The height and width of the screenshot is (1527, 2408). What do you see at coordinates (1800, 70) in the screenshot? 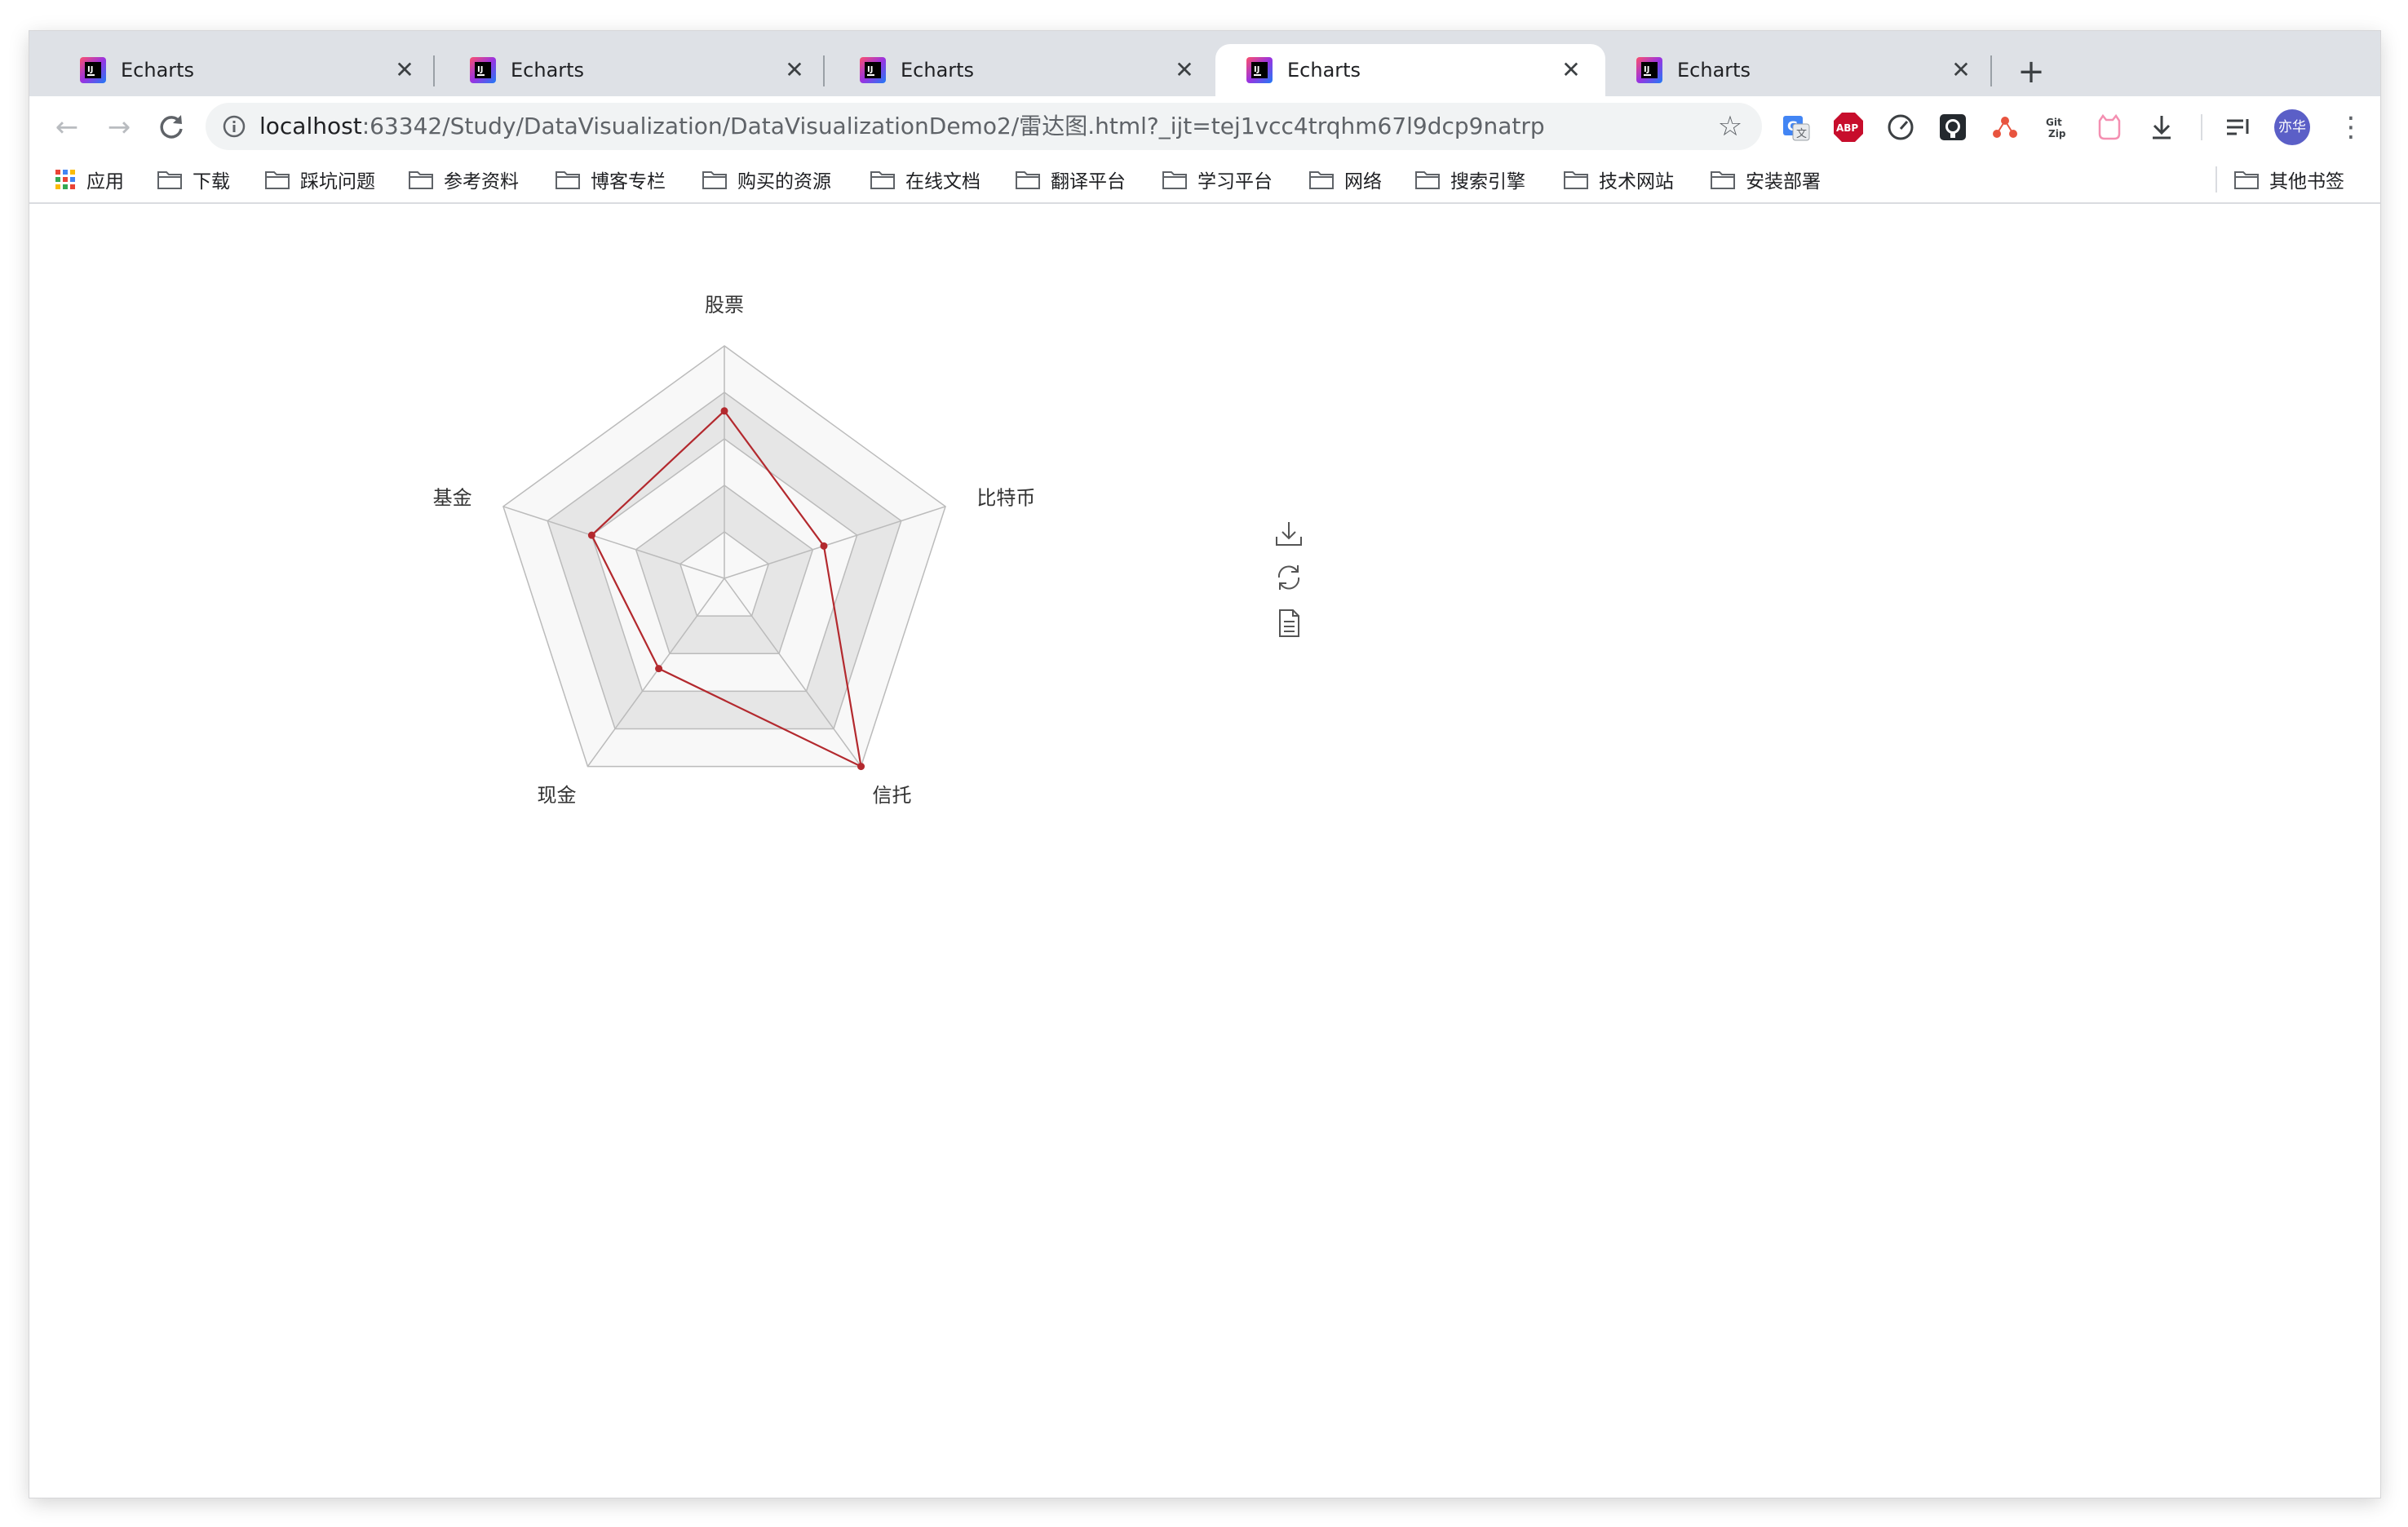
I see `tab-5: IJ Echarts ✕` at bounding box center [1800, 70].